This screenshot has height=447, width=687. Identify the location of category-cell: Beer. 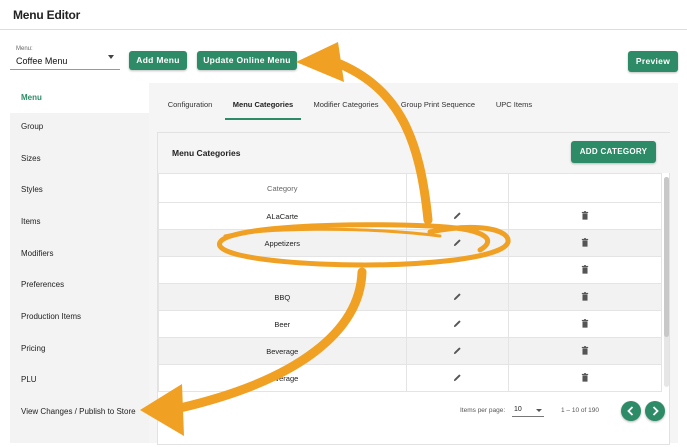
(282, 324).